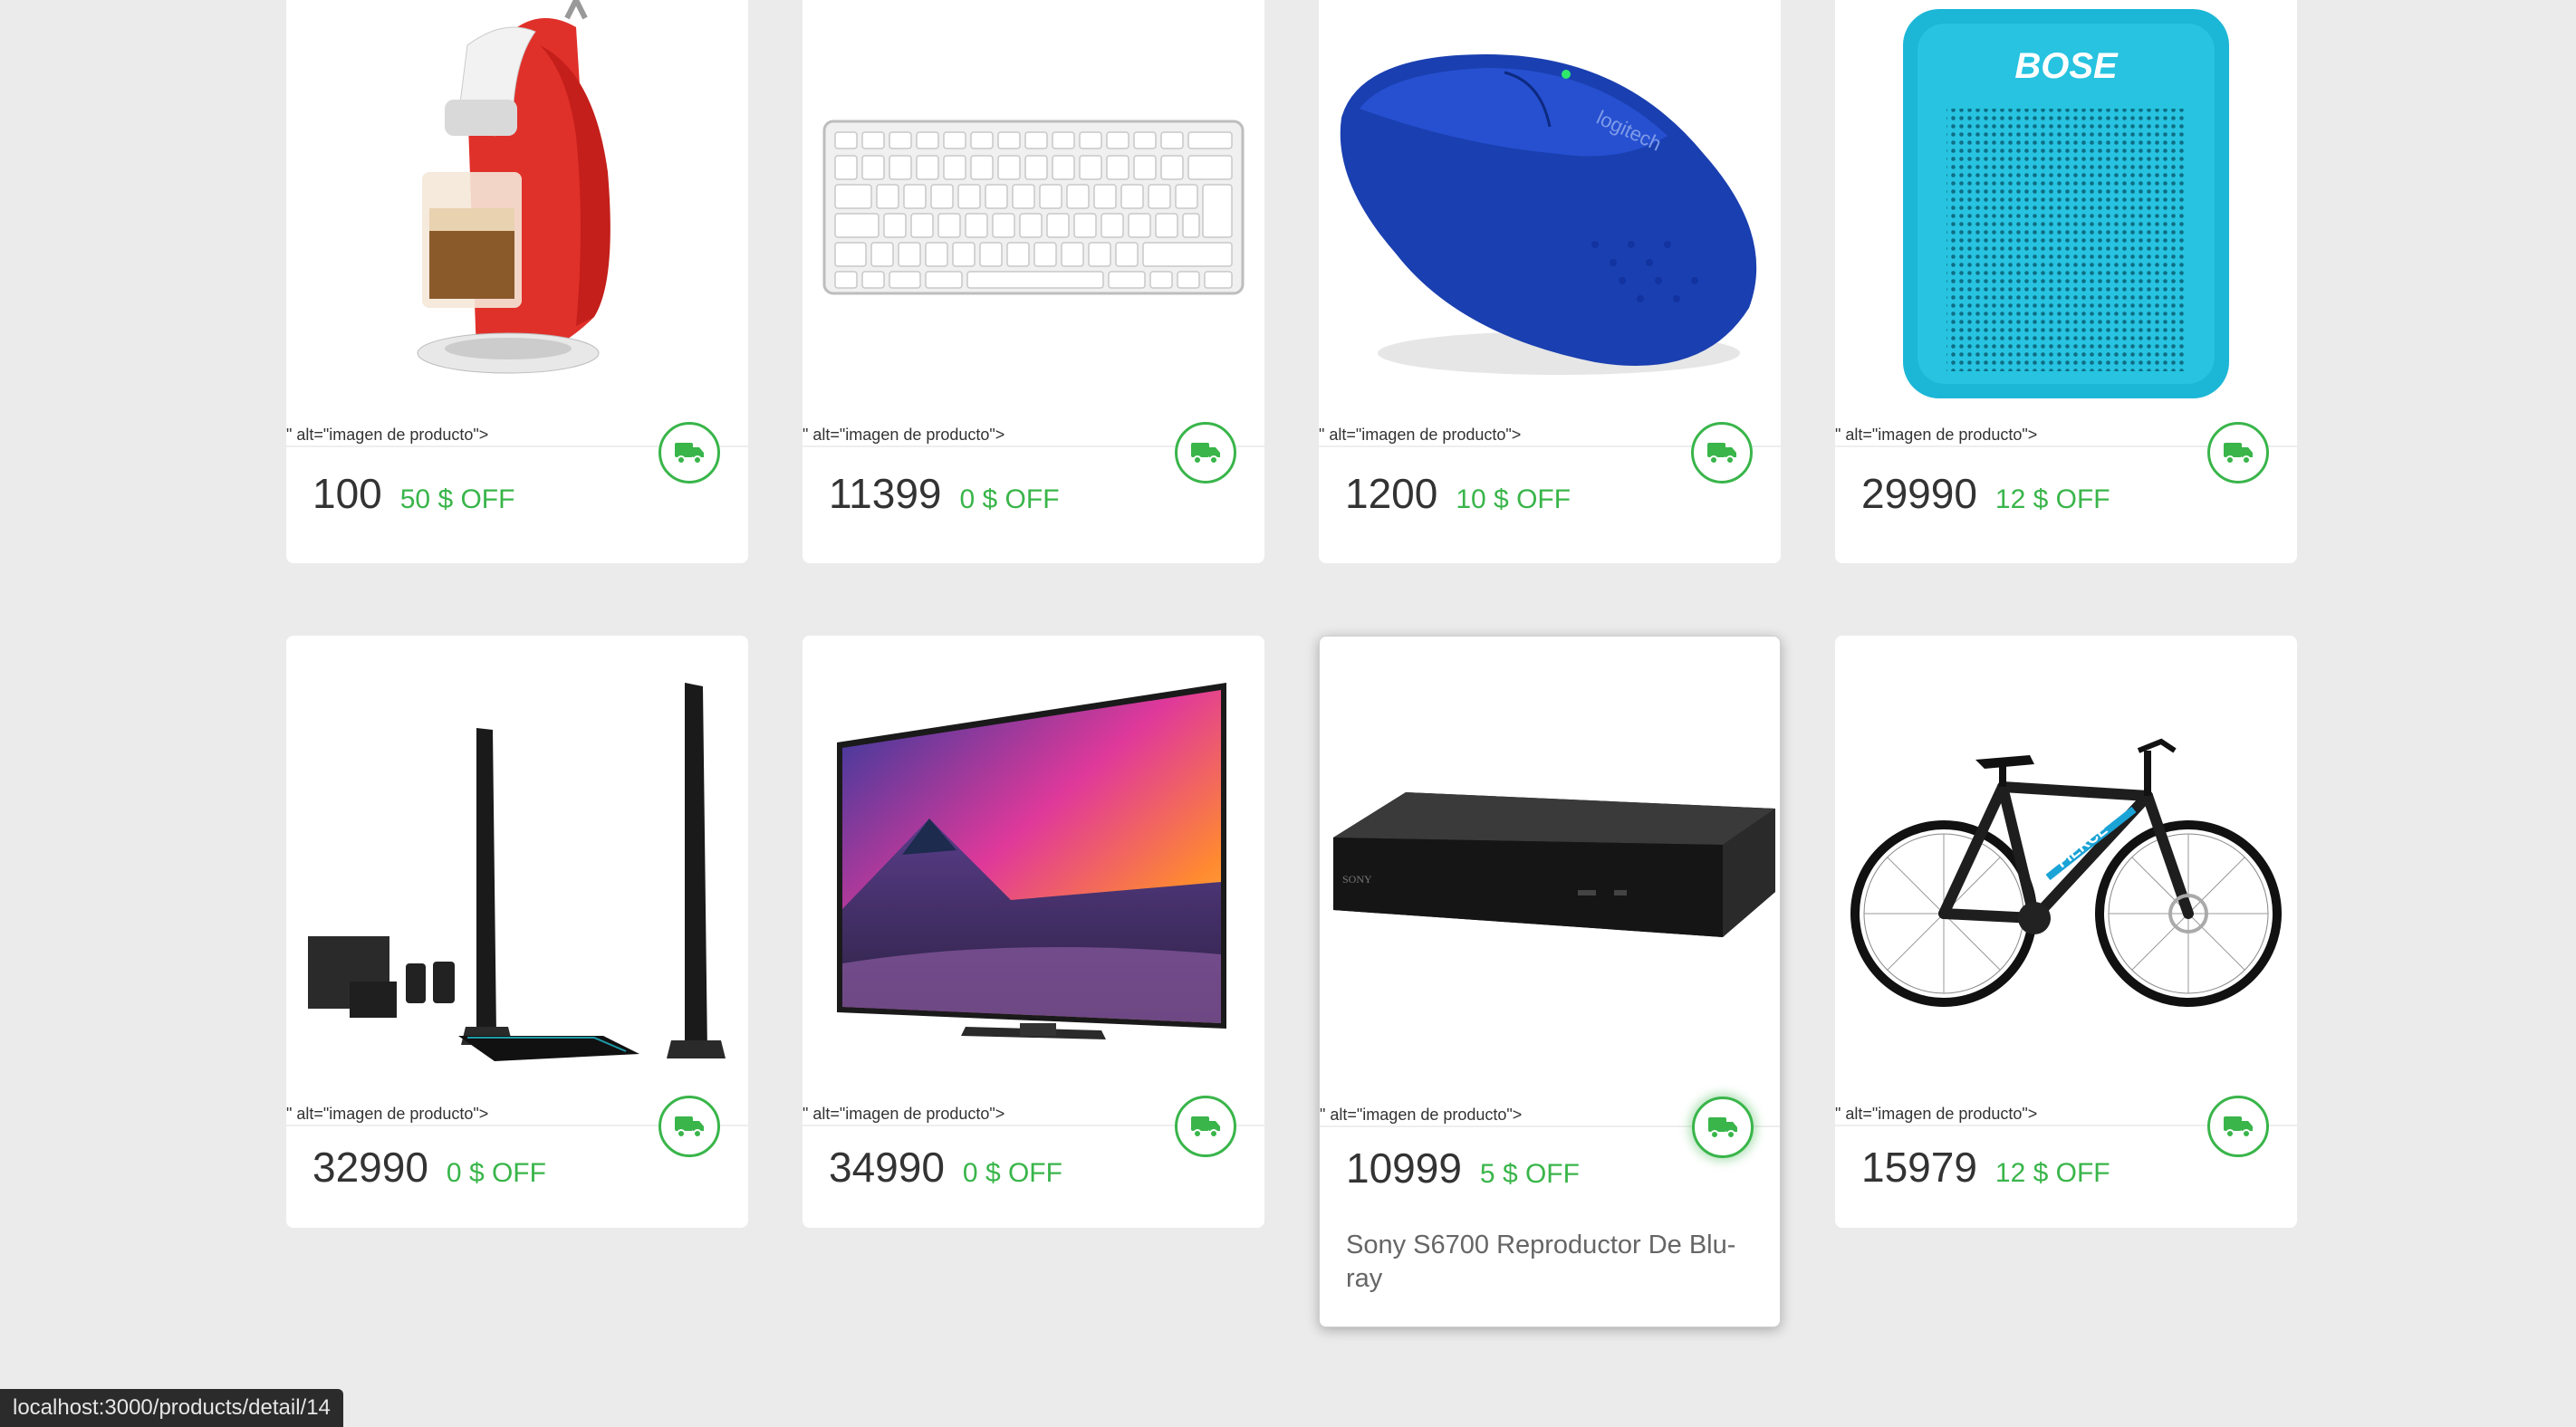  I want to click on price-row: 1200 10 $ OFF, so click(1458, 494).